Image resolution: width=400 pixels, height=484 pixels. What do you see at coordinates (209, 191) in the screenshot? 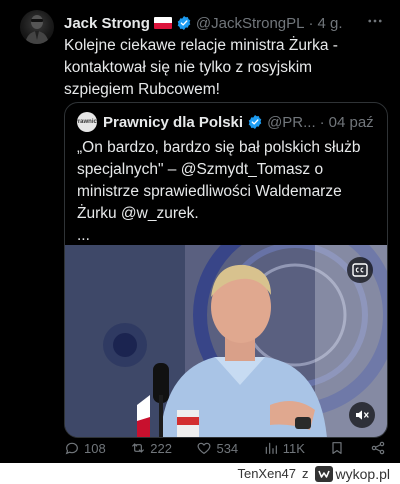
I see `quote-text-line: ministrze sprawiedliwości Waldemarze` at bounding box center [209, 191].